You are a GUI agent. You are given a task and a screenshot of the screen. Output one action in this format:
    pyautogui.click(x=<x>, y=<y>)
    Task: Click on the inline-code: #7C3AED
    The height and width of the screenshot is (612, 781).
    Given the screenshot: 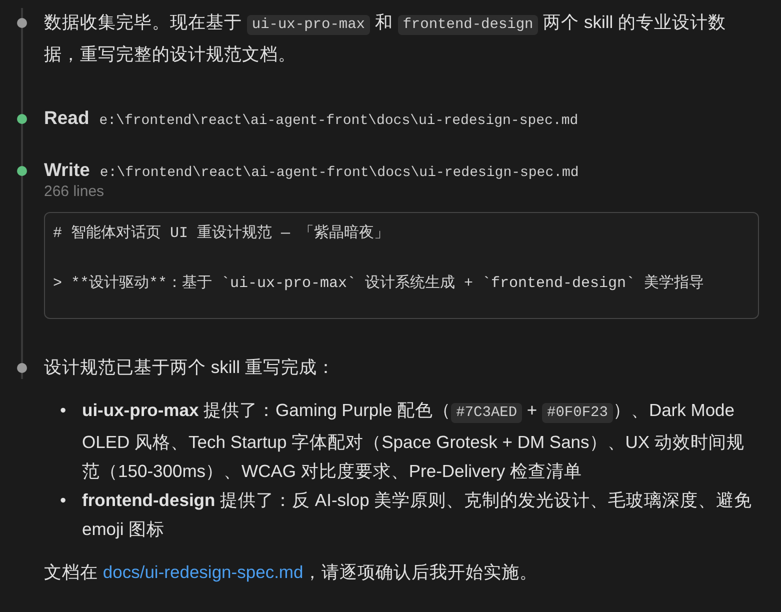 What is the action you would take?
    pyautogui.click(x=486, y=413)
    